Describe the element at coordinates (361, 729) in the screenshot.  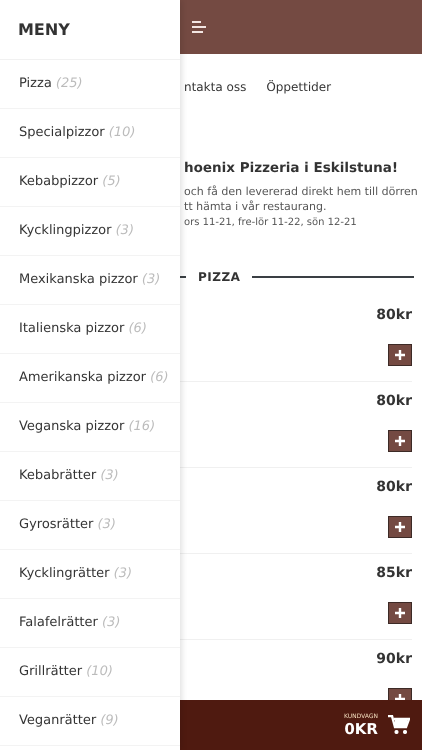
I see `cart-total: 0KR` at that location.